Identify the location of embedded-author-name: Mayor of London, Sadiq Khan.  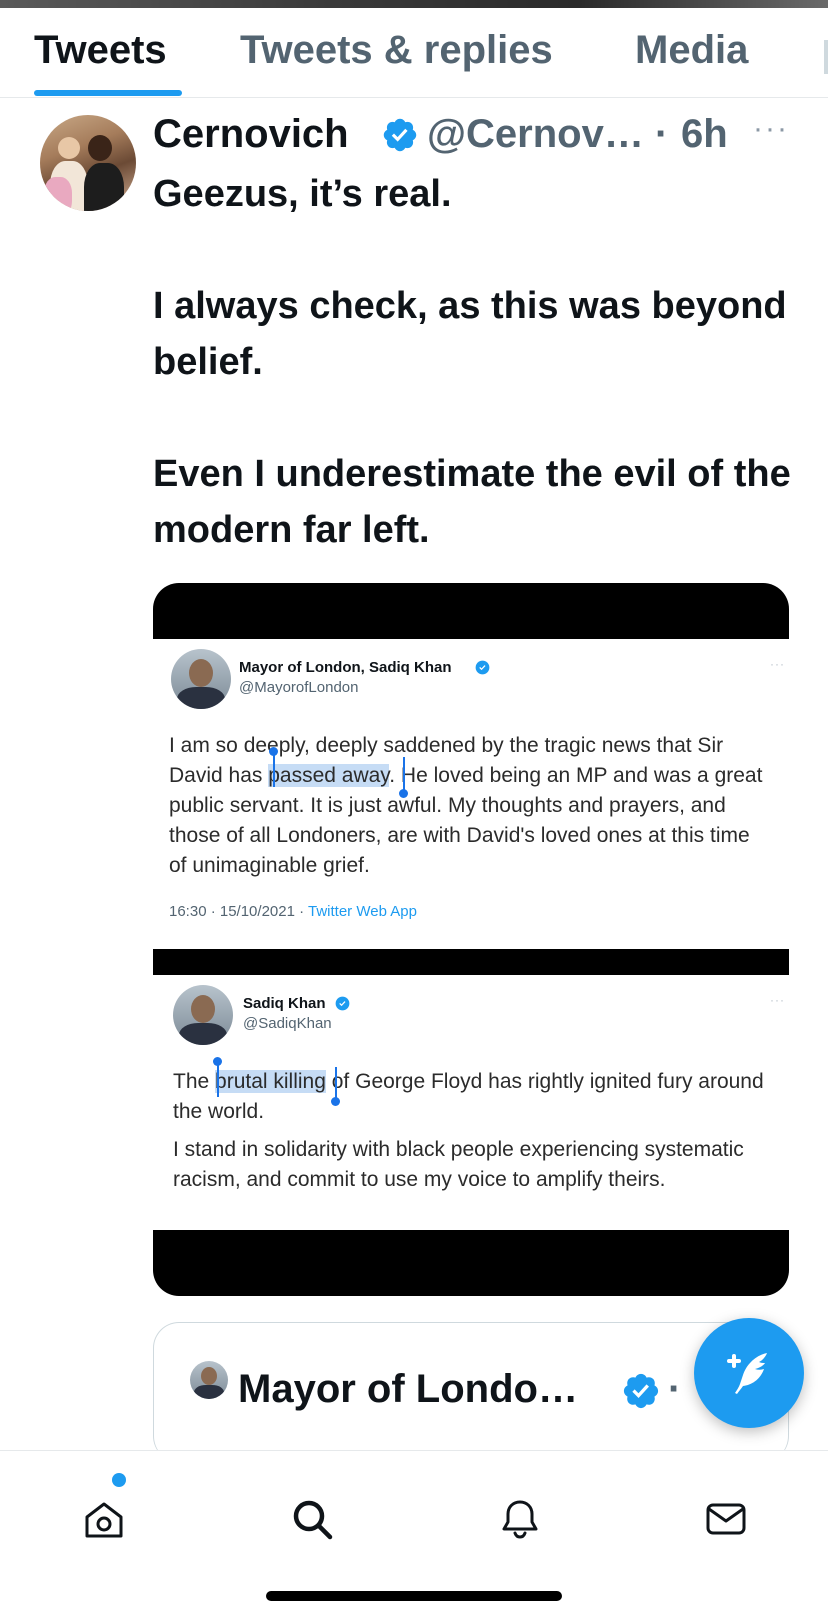
(345, 667).